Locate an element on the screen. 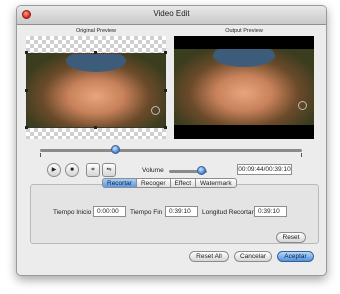 This screenshot has height=294, width=340. trim-length-field: 0:39:10 is located at coordinates (270, 211).